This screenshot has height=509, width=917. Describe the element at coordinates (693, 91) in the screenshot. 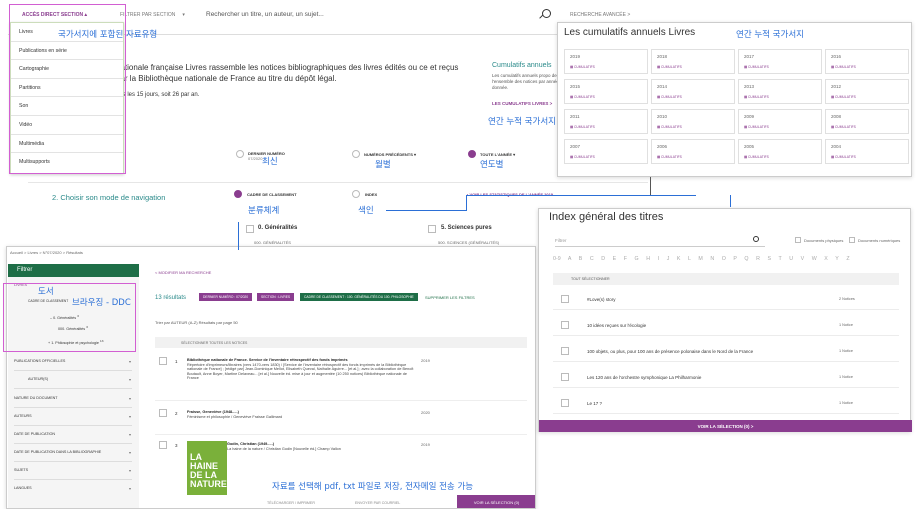

I see `year-cell: 2014 ▦ CUMULATIFS` at that location.